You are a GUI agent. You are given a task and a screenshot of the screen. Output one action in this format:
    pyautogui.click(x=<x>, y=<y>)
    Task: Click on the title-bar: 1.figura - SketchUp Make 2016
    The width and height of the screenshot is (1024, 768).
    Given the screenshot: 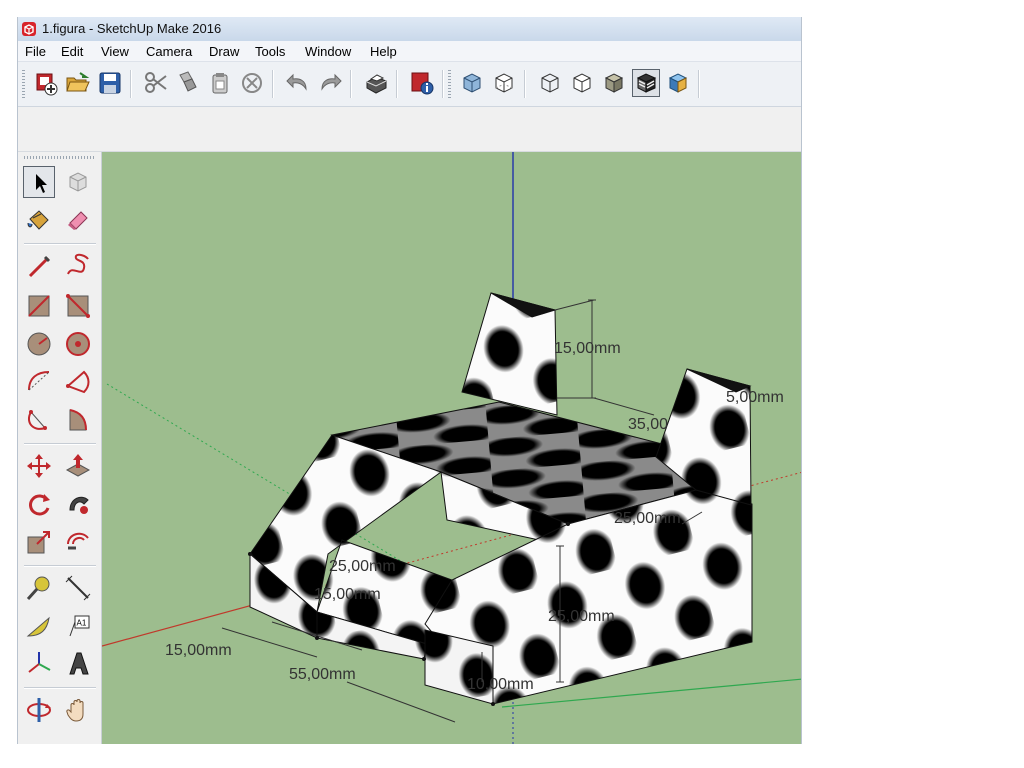 What is the action you would take?
    pyautogui.click(x=409, y=29)
    